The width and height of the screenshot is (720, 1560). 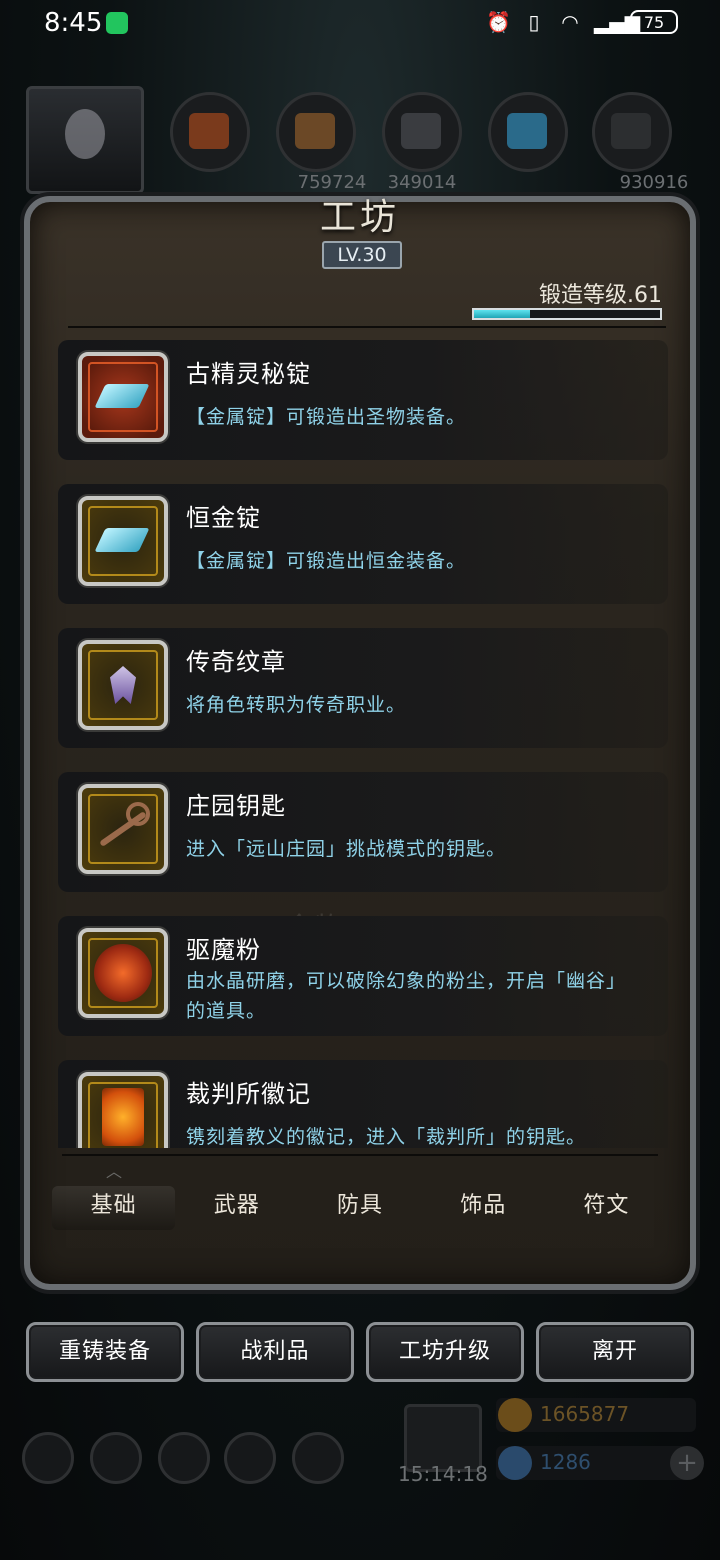 I want to click on gold-counter: 1665877, so click(x=596, y=1415).